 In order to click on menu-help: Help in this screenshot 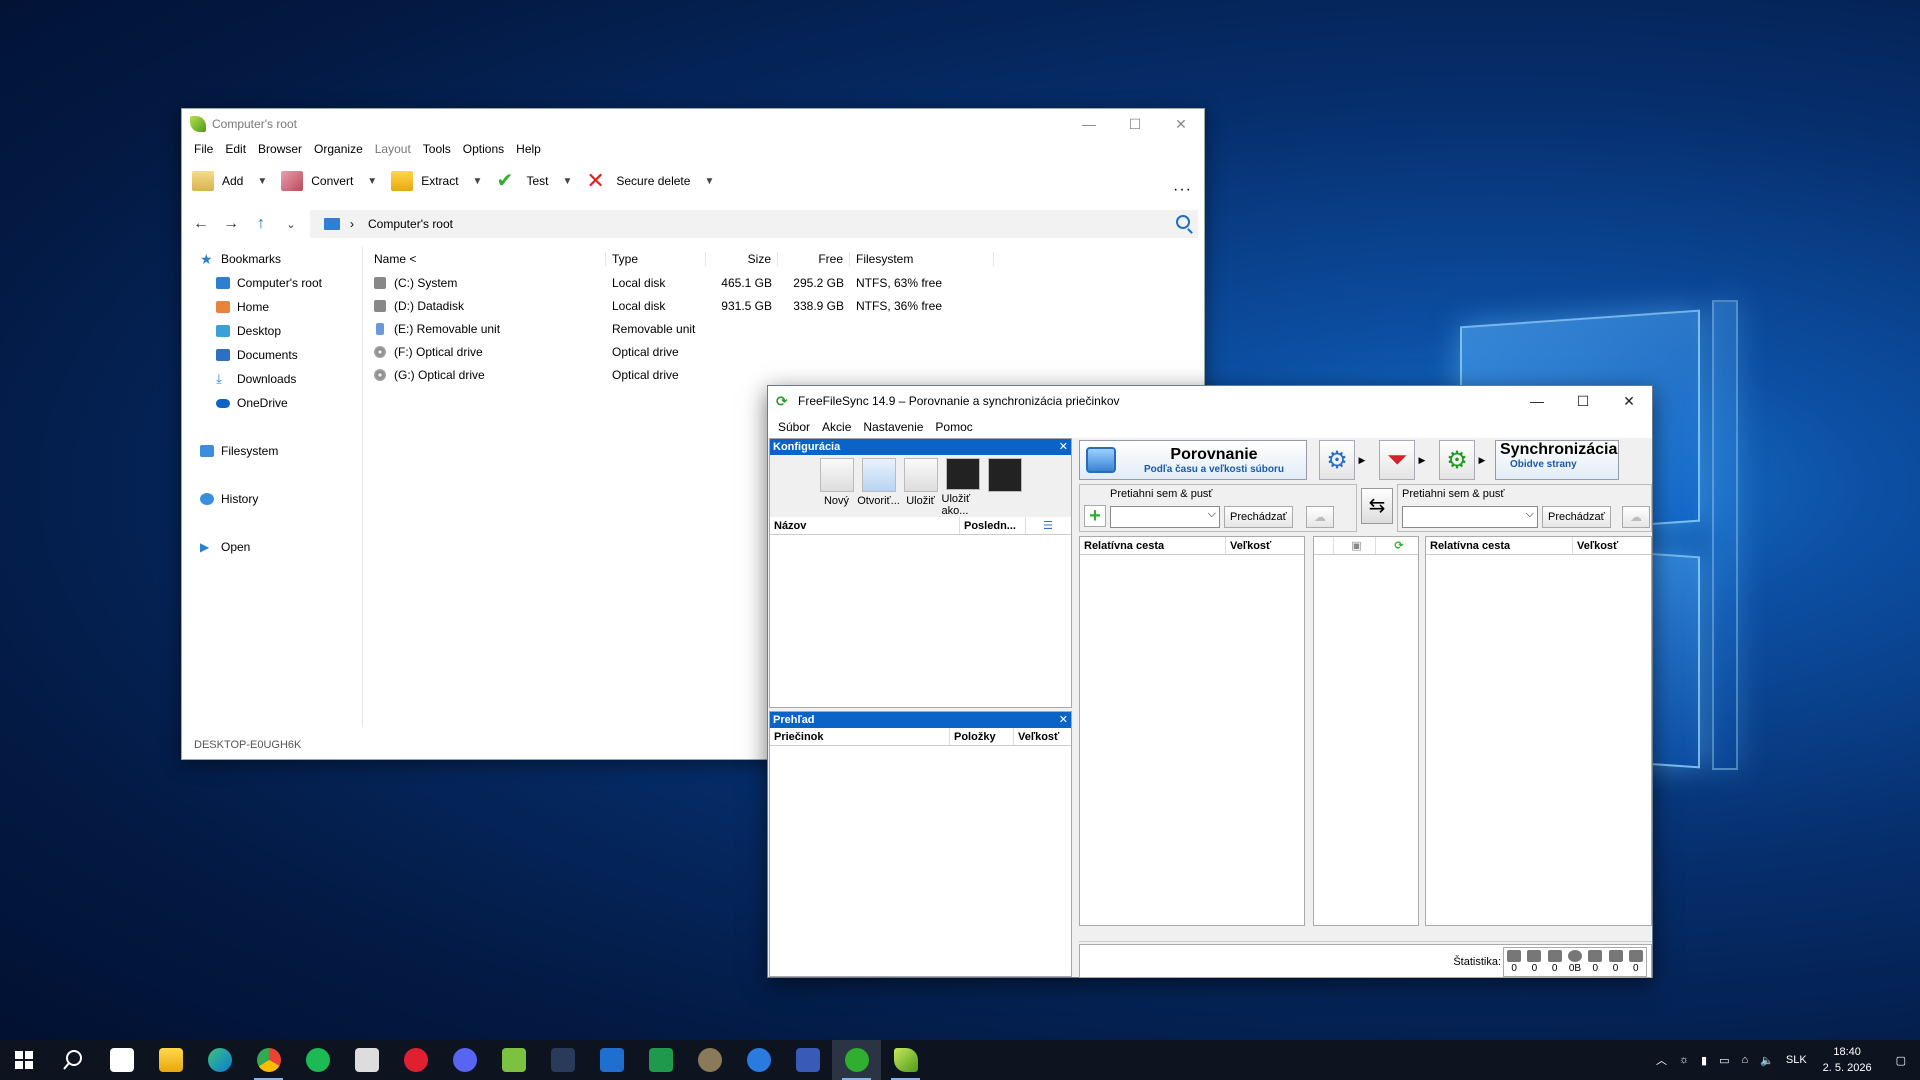, I will do `click(528, 149)`.